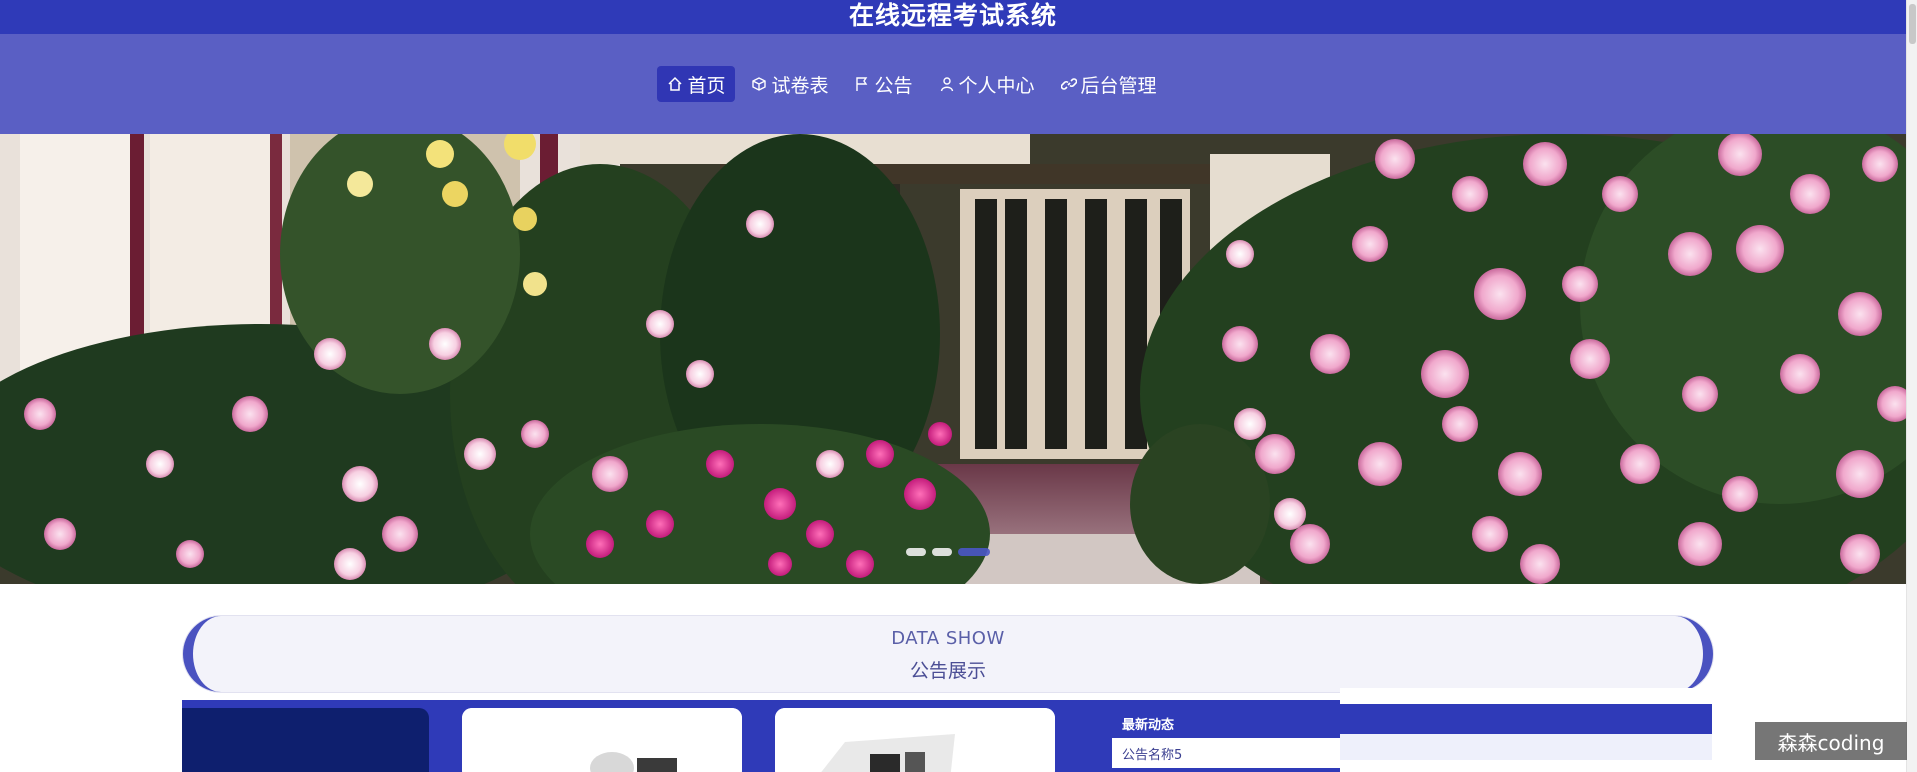 This screenshot has width=1917, height=772. Describe the element at coordinates (1831, 741) in the screenshot. I see `watermark: 森森coding` at that location.